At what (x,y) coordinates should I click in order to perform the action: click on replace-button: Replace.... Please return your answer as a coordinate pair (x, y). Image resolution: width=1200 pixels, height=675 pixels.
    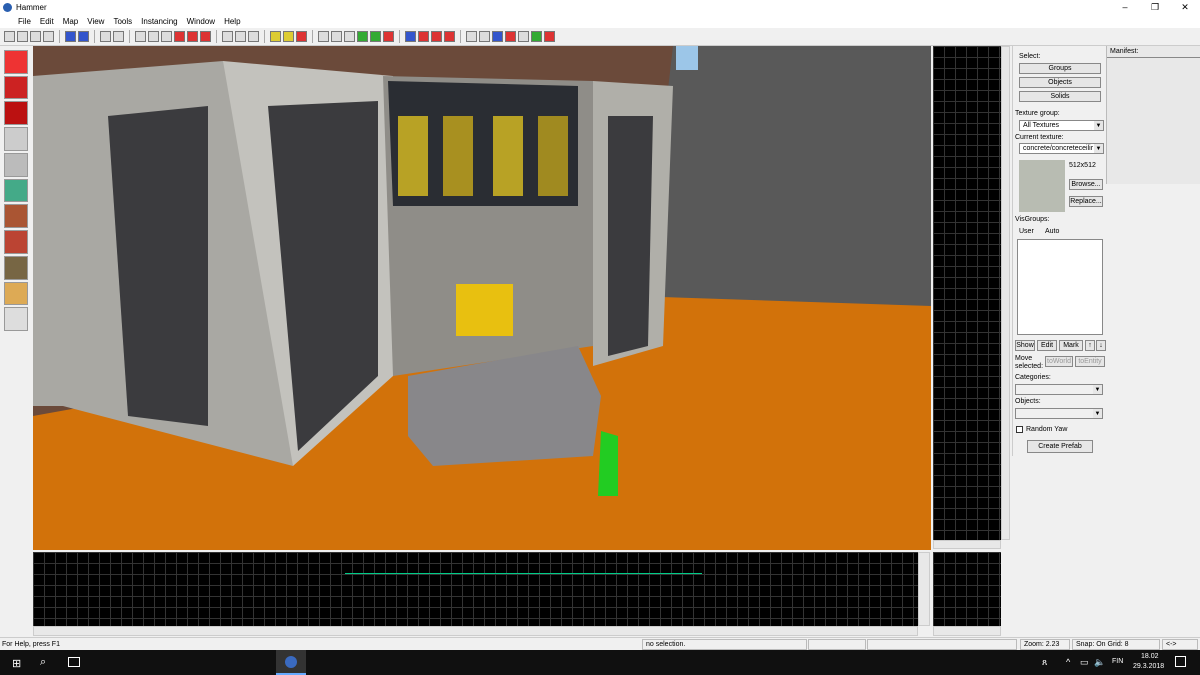
    Looking at the image, I should click on (1086, 201).